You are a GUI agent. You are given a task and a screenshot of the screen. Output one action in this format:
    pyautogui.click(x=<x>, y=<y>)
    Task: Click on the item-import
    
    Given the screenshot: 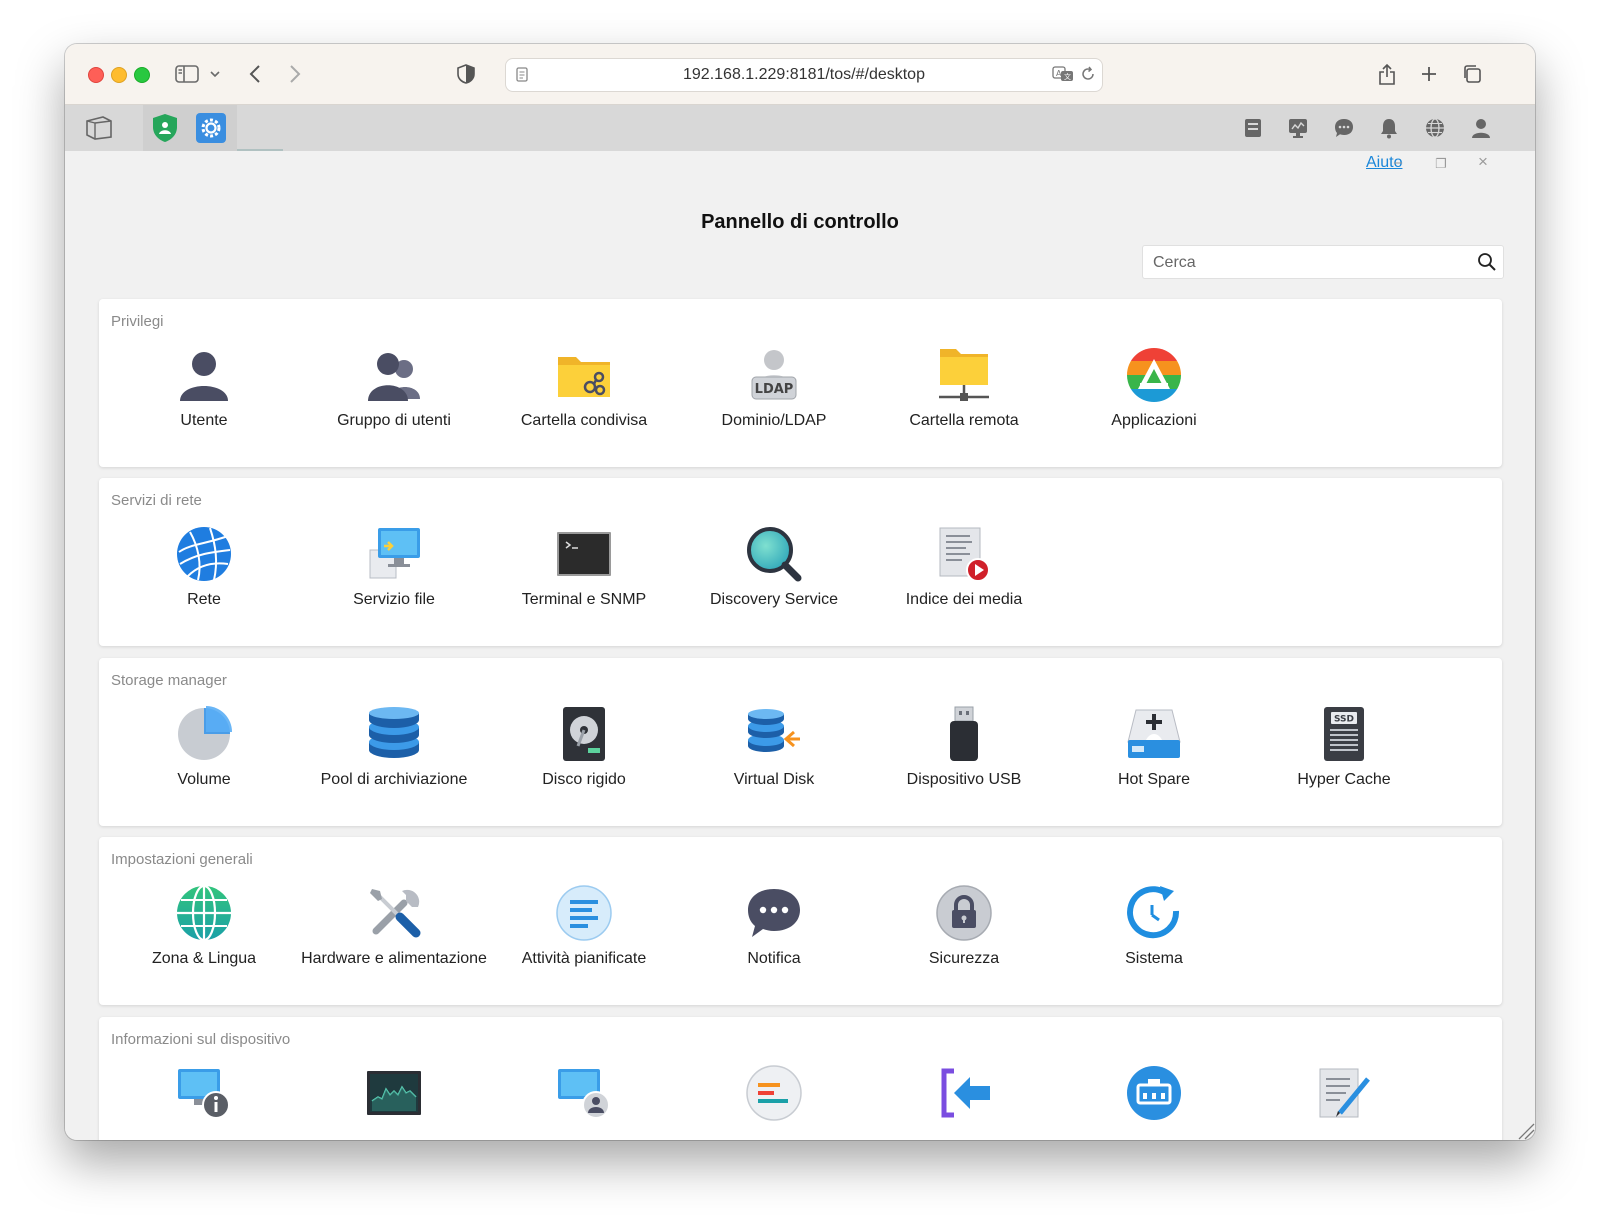 What is the action you would take?
    pyautogui.click(x=964, y=1102)
    